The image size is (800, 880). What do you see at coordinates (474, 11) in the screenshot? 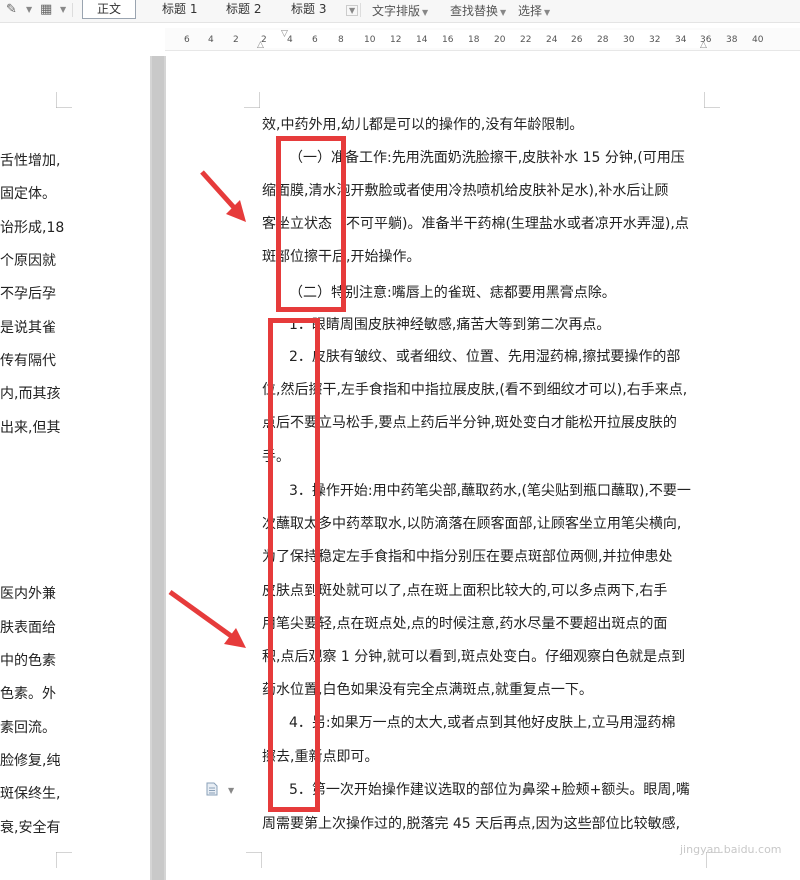
I see `find-replace-label: 查找替换` at bounding box center [474, 11].